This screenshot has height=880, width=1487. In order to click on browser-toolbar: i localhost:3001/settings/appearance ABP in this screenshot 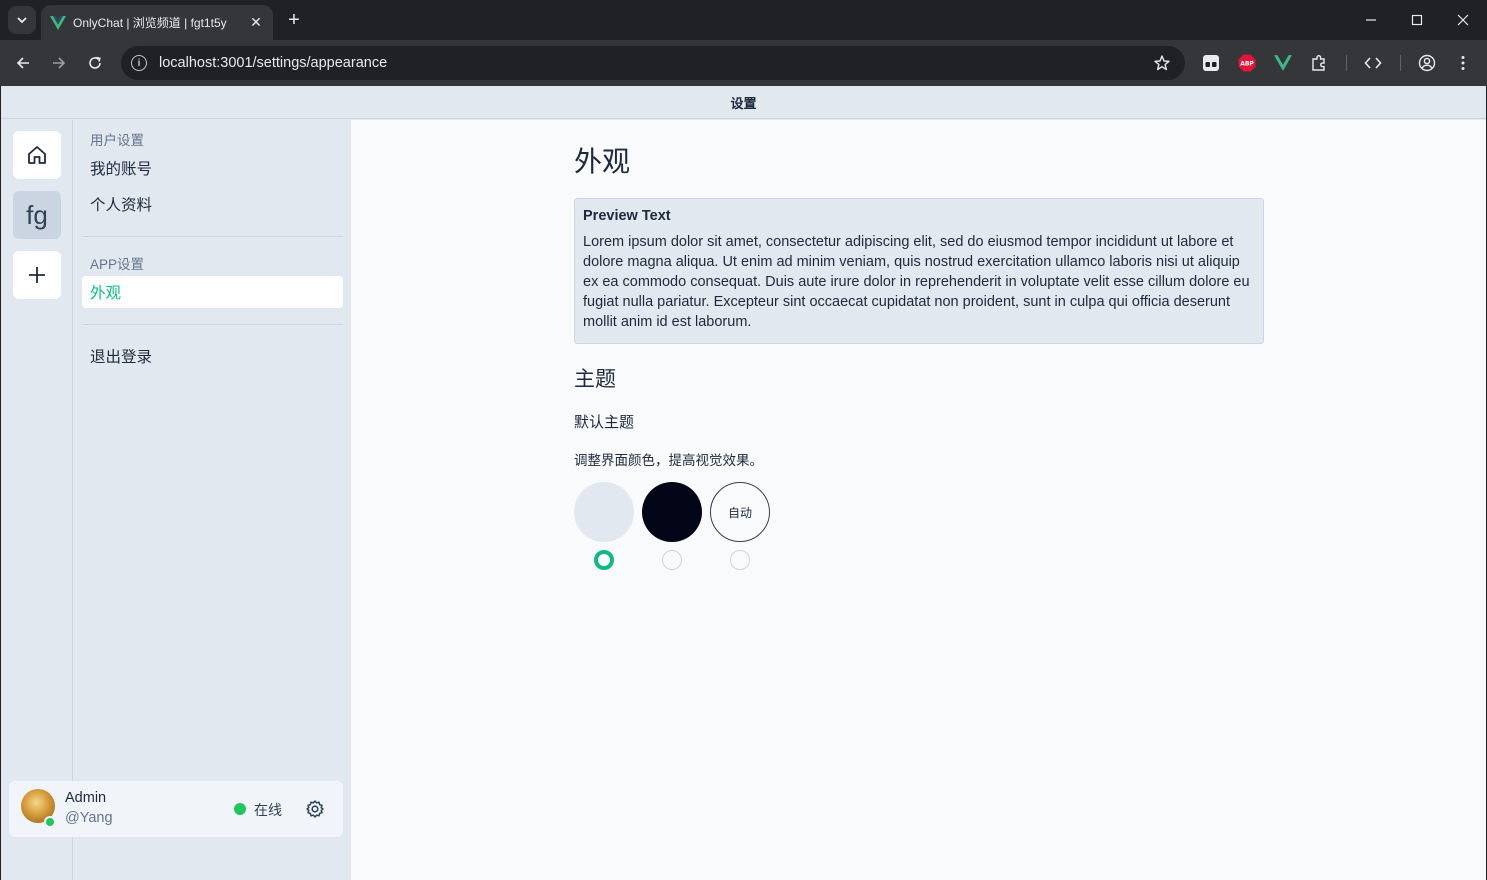, I will do `click(743, 63)`.